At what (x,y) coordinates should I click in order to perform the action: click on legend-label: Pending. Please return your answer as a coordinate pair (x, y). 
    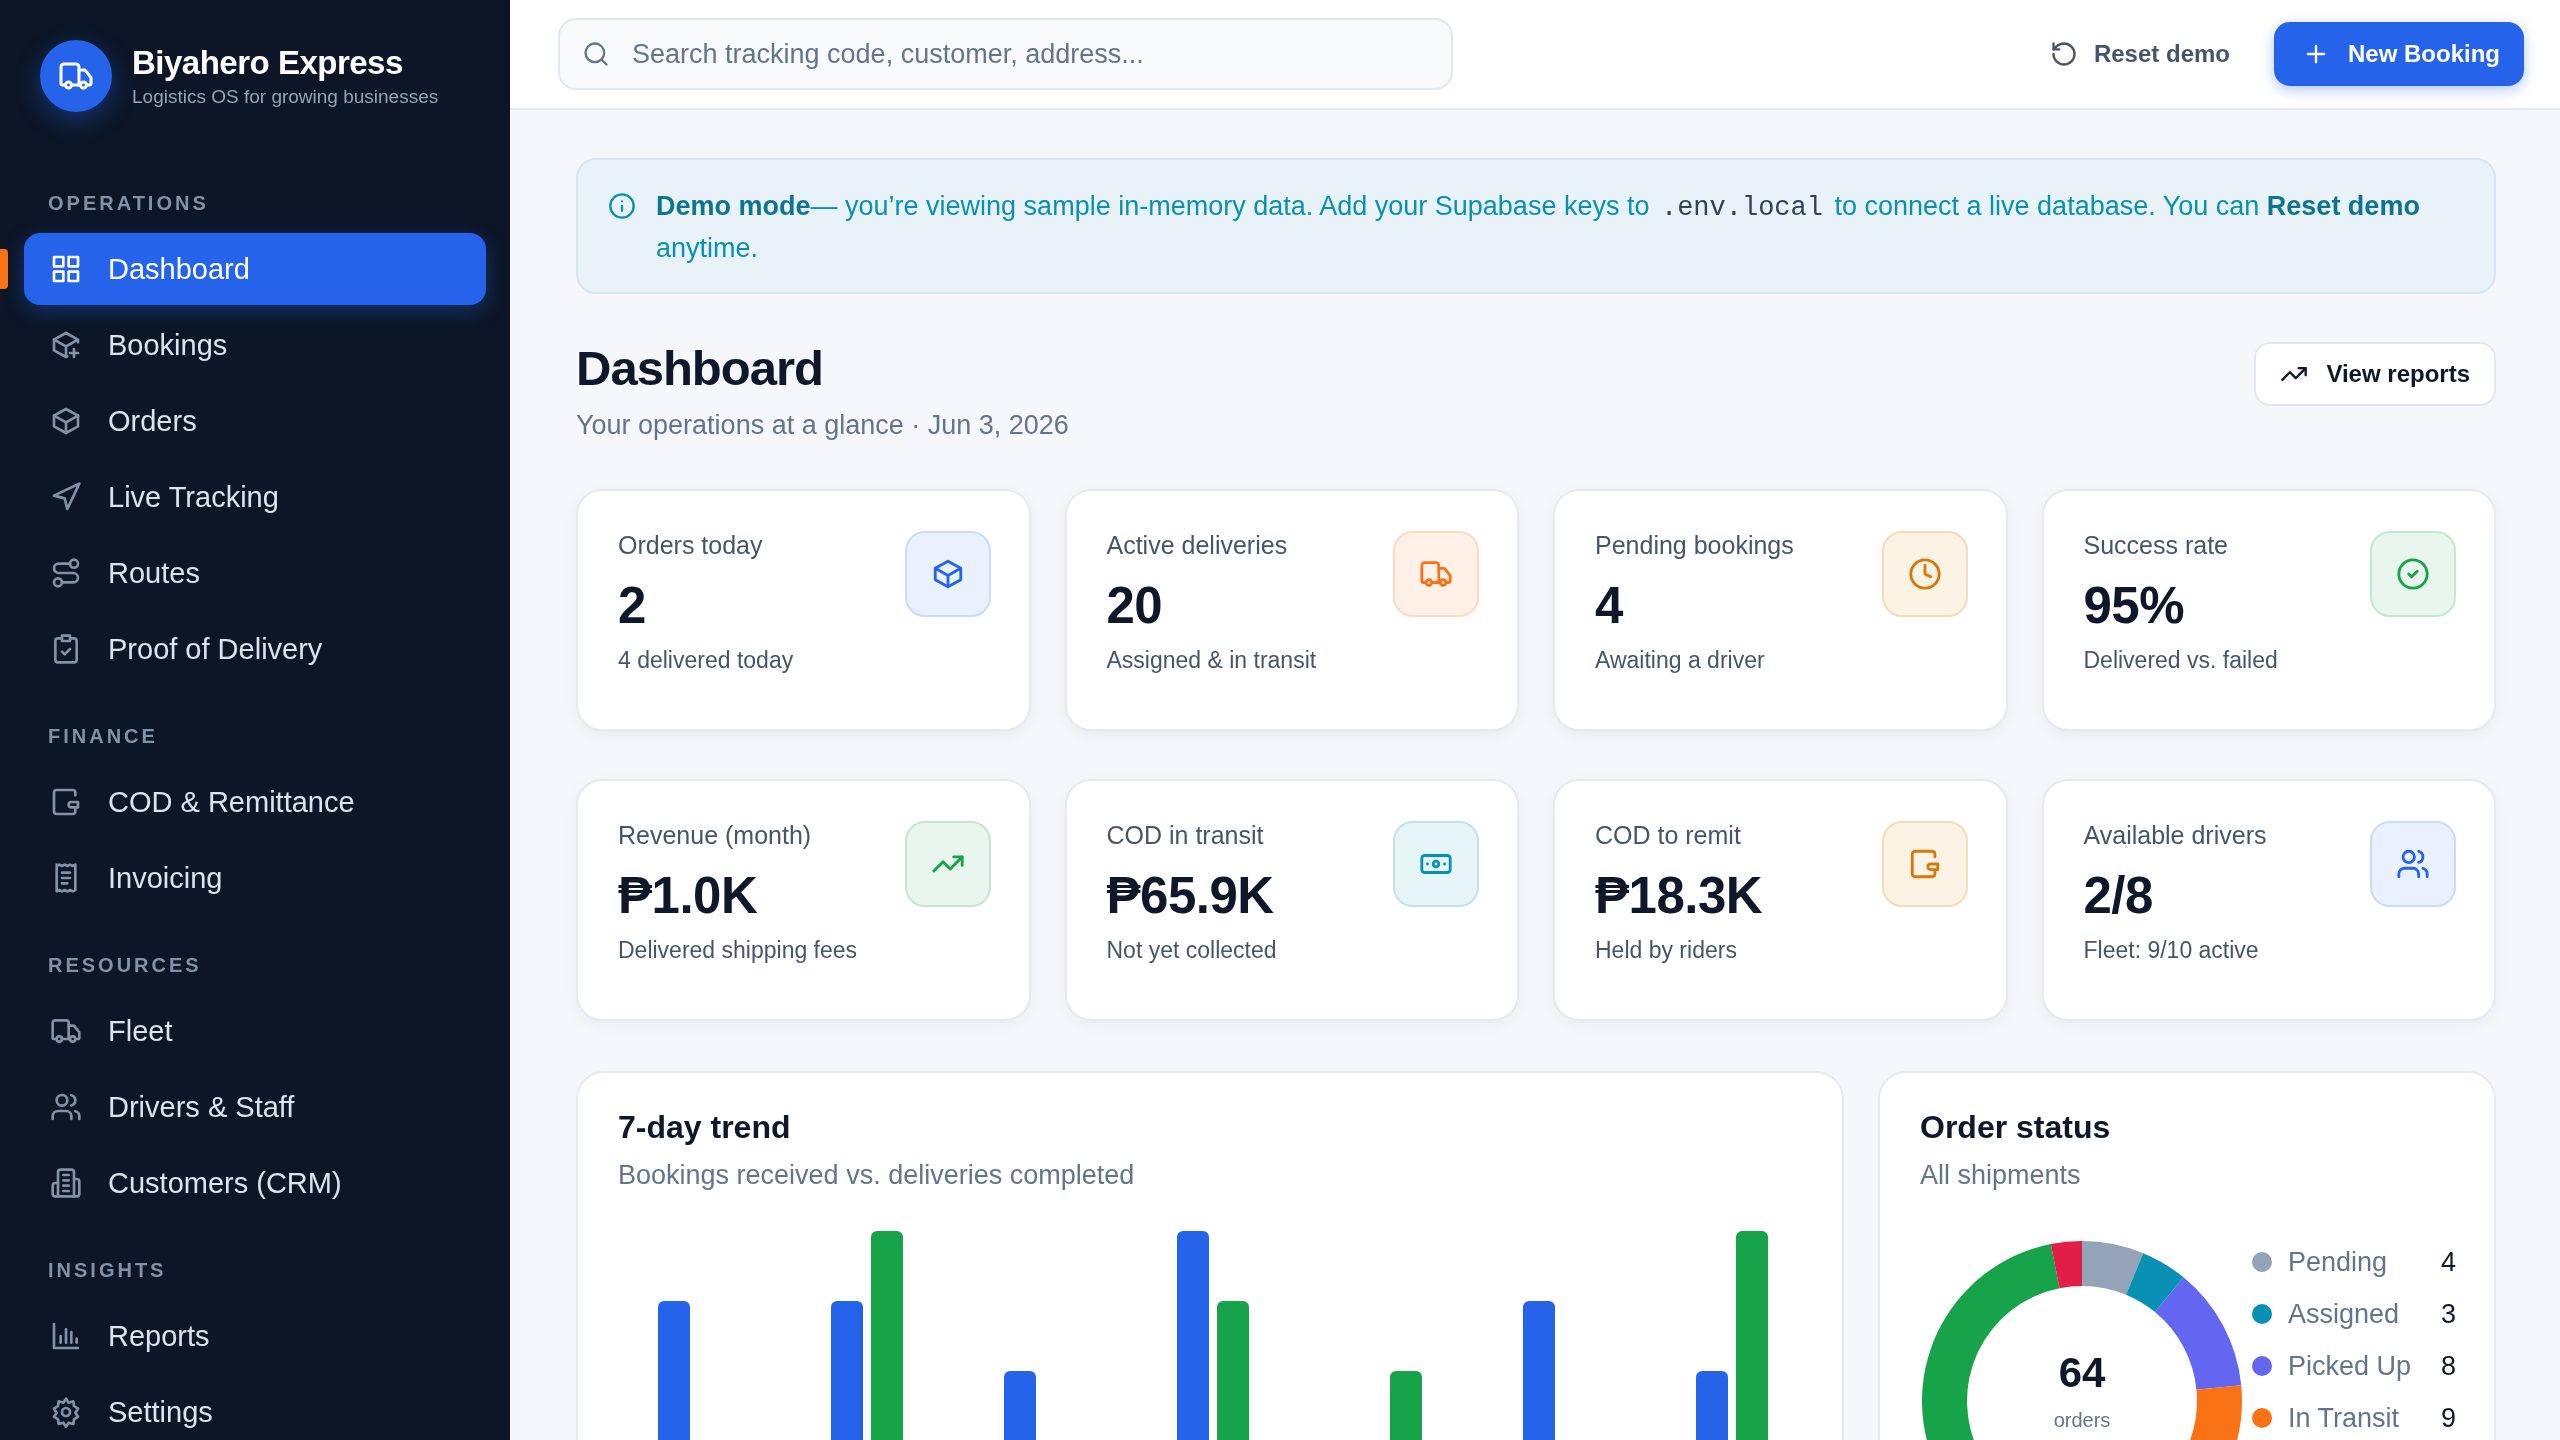
    Looking at the image, I should click on (2338, 1262).